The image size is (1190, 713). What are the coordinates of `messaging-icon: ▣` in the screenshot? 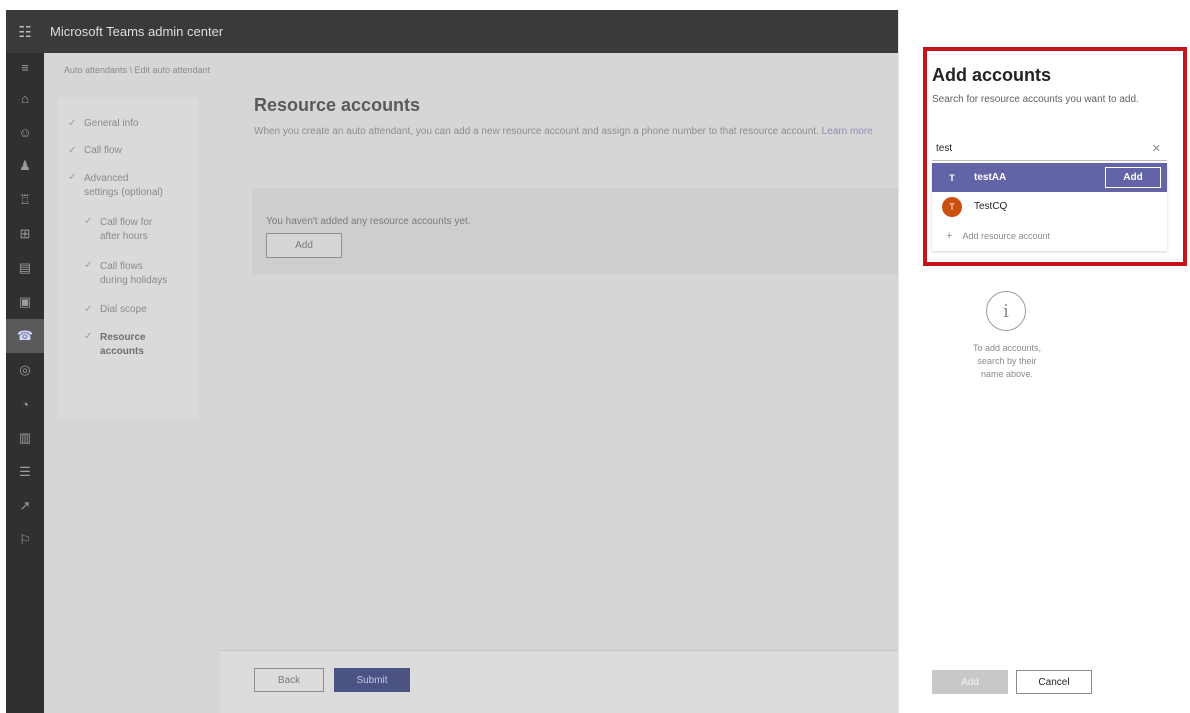 It's located at (25, 302).